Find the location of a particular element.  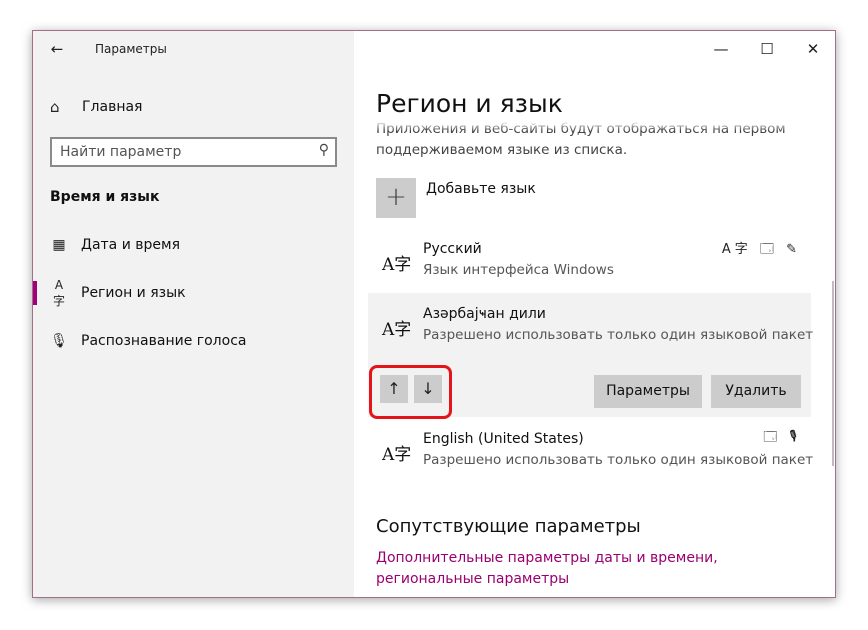

sidebar-item-date-time: ▦ Дата и время is located at coordinates (115, 245).